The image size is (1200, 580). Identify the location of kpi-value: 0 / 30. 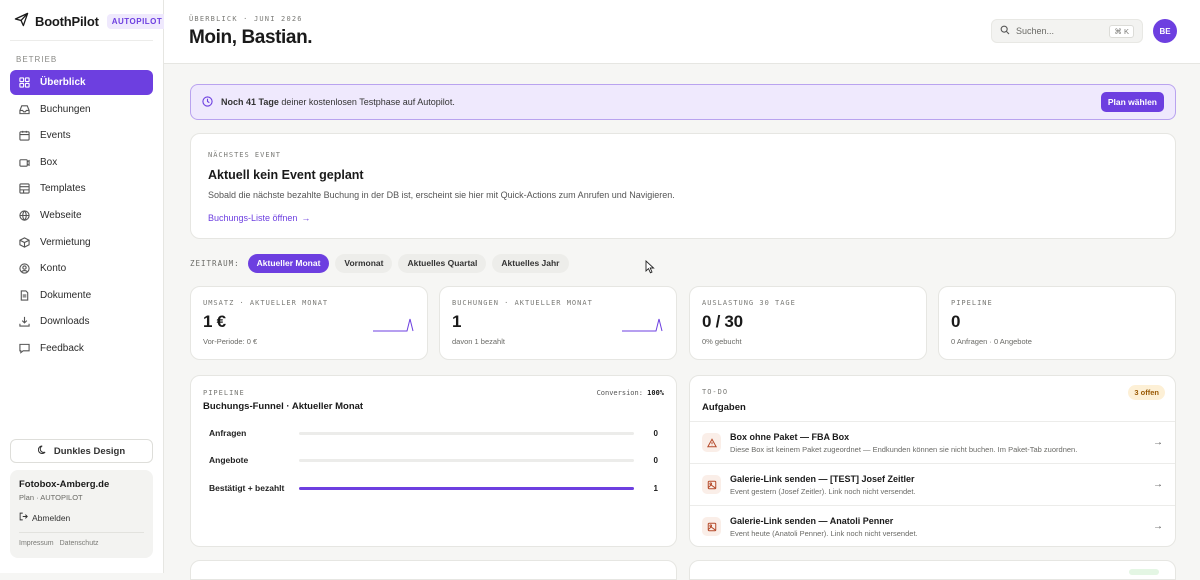
(722, 321).